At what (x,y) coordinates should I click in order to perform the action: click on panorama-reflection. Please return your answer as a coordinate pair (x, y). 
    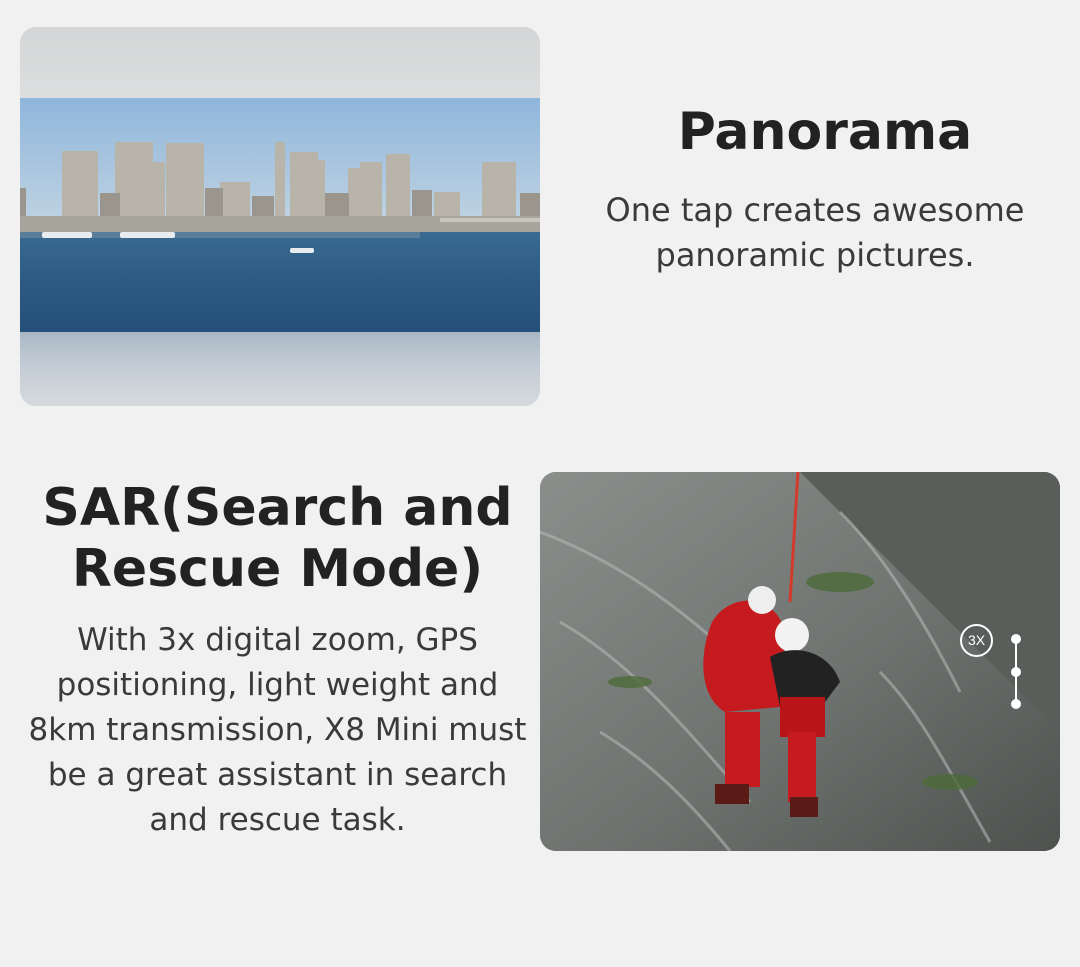
    Looking at the image, I should click on (280, 369).